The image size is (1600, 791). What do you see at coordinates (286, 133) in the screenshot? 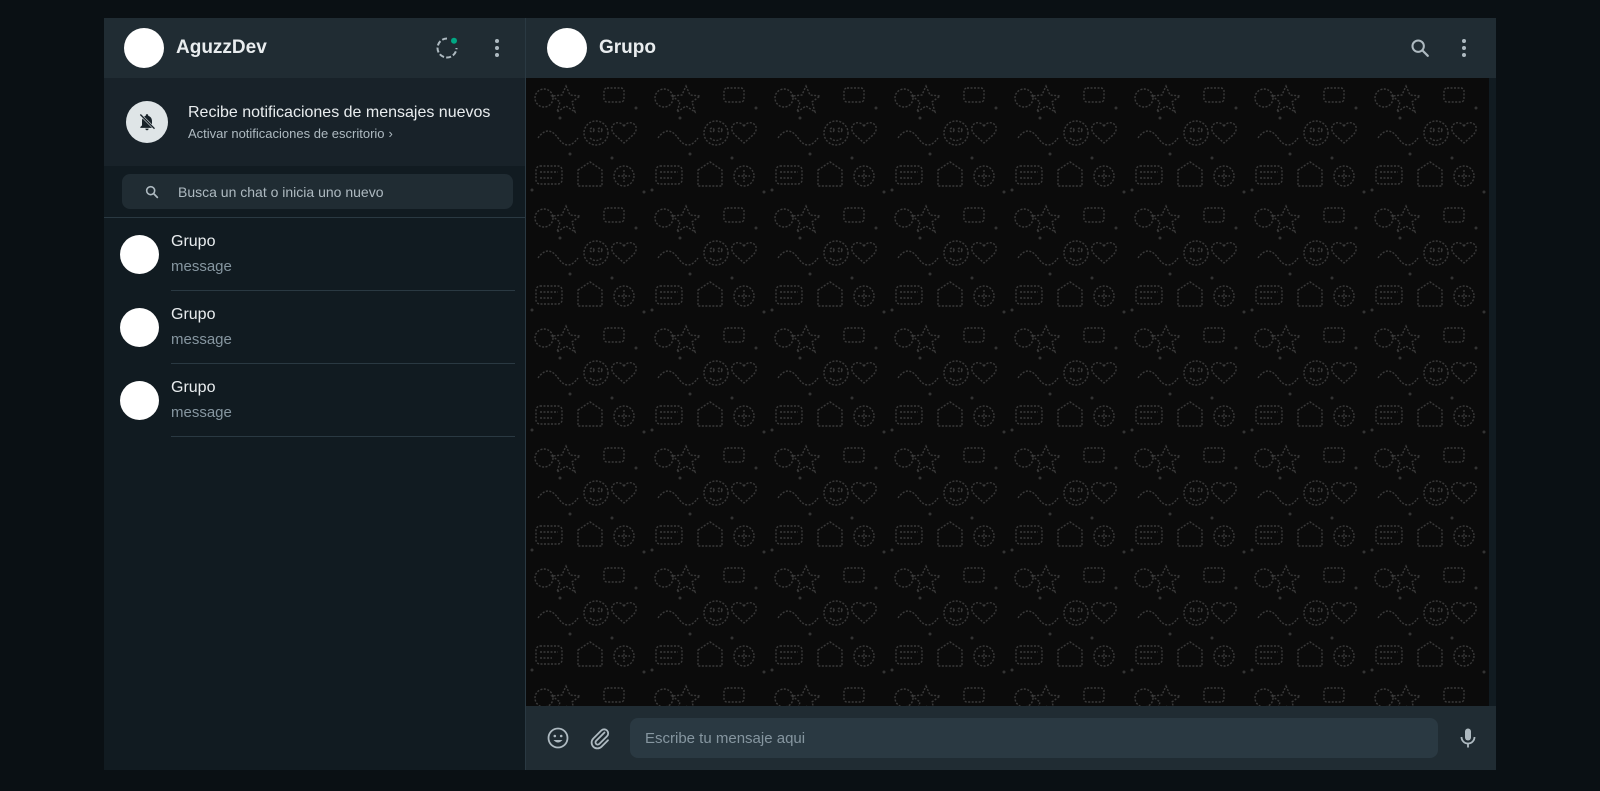
I see `notification-link-label: Activar notificaciones de escritorio` at bounding box center [286, 133].